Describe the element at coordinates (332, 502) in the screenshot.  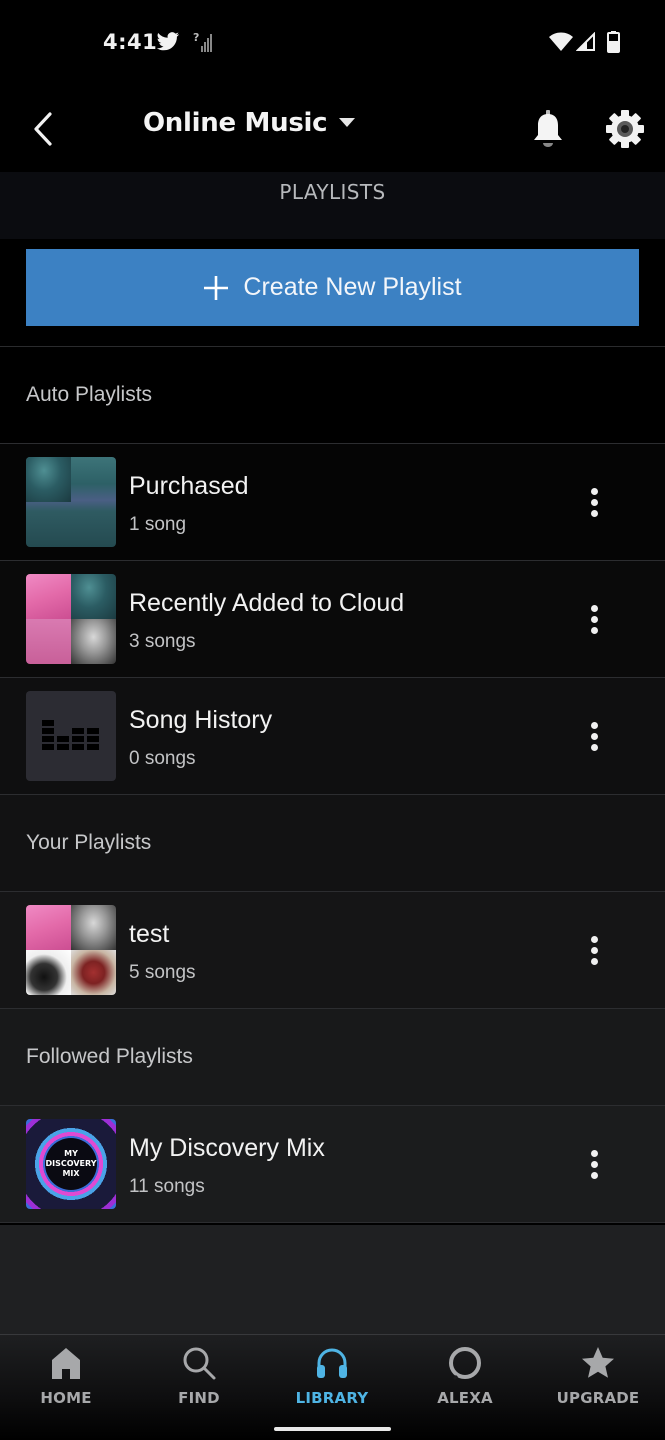
I see `playlist-row-purchased: Purchased 1 song` at that location.